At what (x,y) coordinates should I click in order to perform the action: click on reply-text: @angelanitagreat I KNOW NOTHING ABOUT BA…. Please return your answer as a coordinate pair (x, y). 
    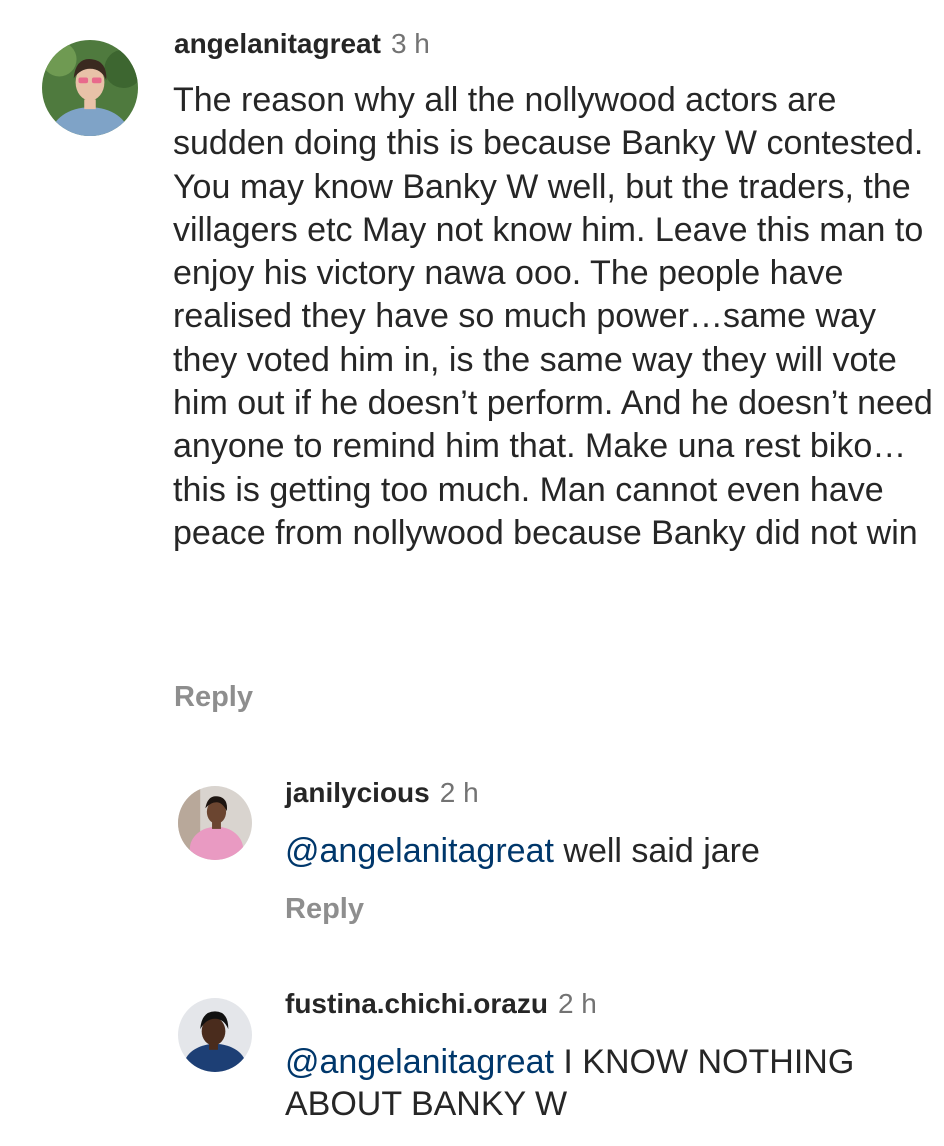
    Looking at the image, I should click on (605, 1083).